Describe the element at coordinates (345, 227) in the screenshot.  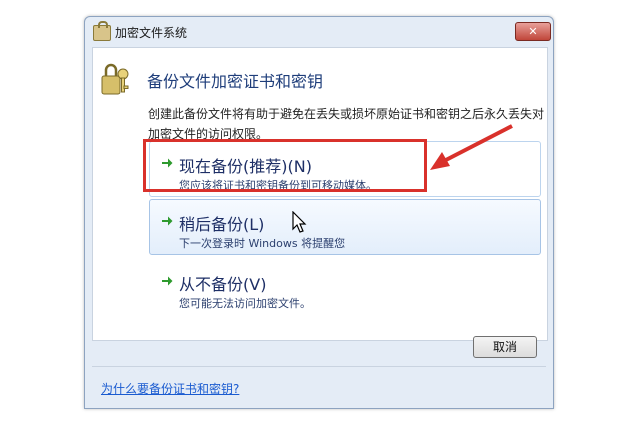
I see `option-backup-later: 稍后备份(L) 下一次登录时 Windows 将提醒您` at that location.